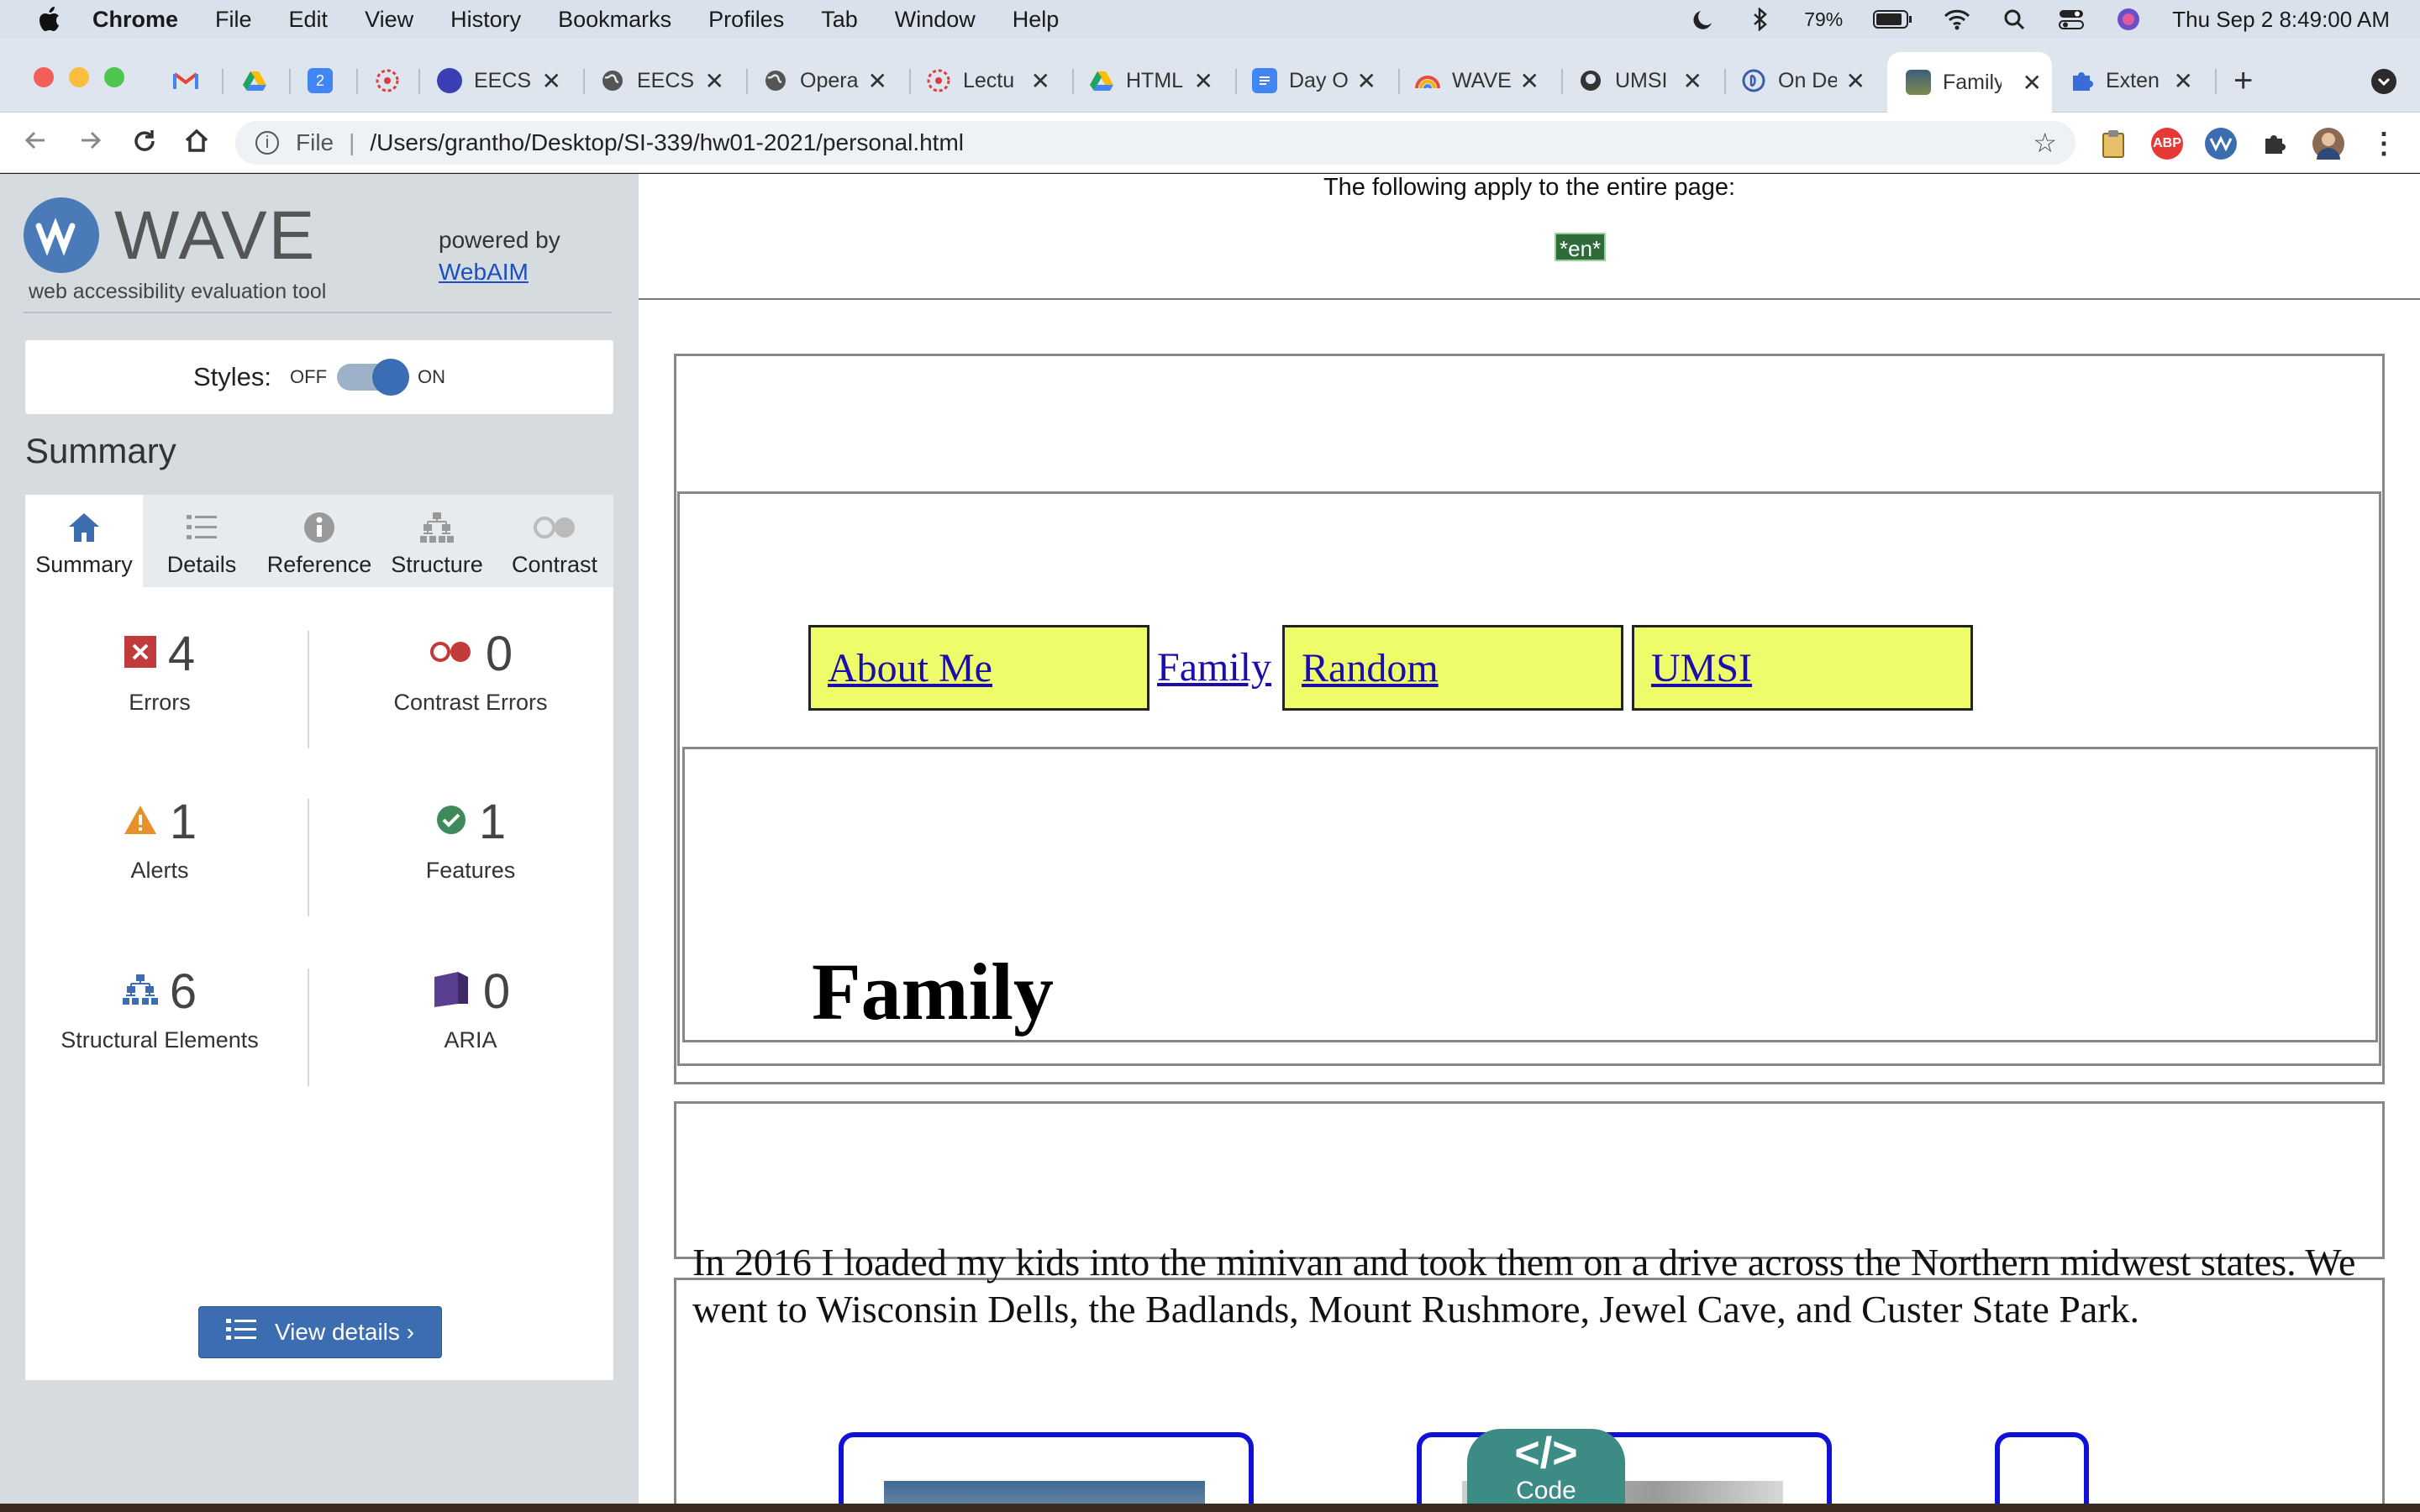  What do you see at coordinates (1546, 1453) in the screenshot?
I see `code-brackets-icon: </>` at bounding box center [1546, 1453].